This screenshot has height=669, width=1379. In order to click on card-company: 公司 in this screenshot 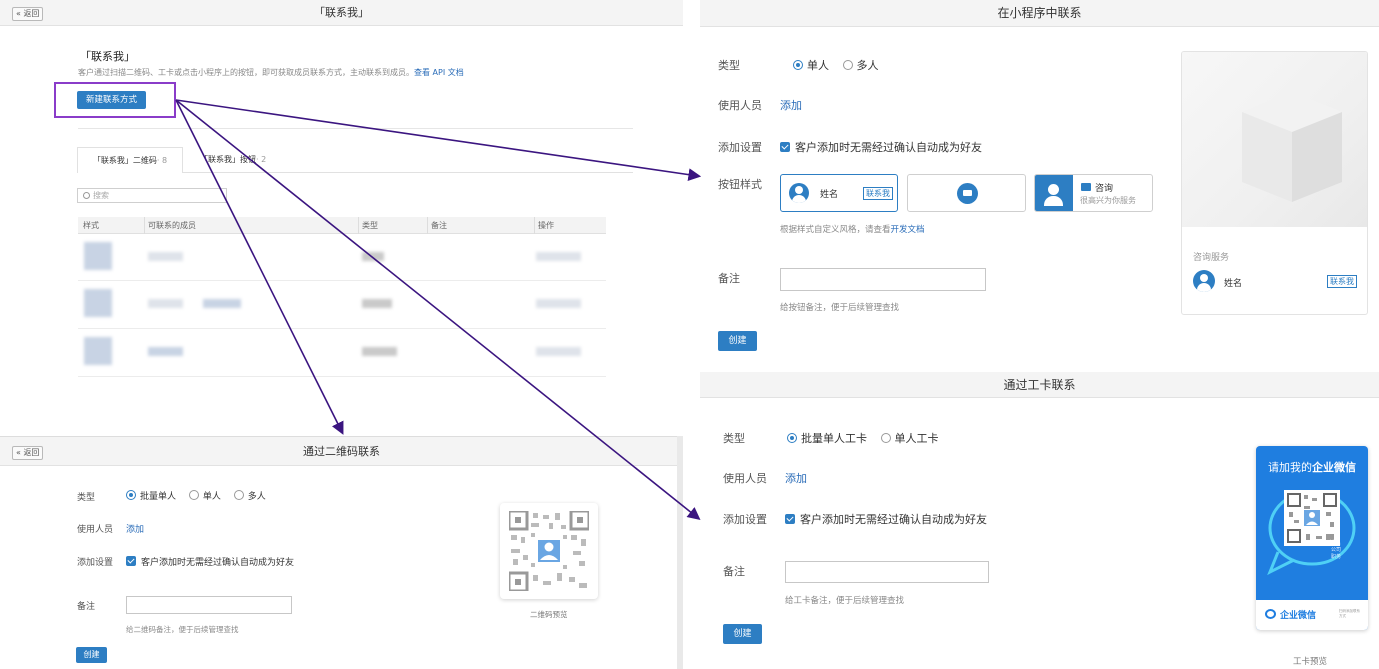, I will do `click(1336, 550)`.